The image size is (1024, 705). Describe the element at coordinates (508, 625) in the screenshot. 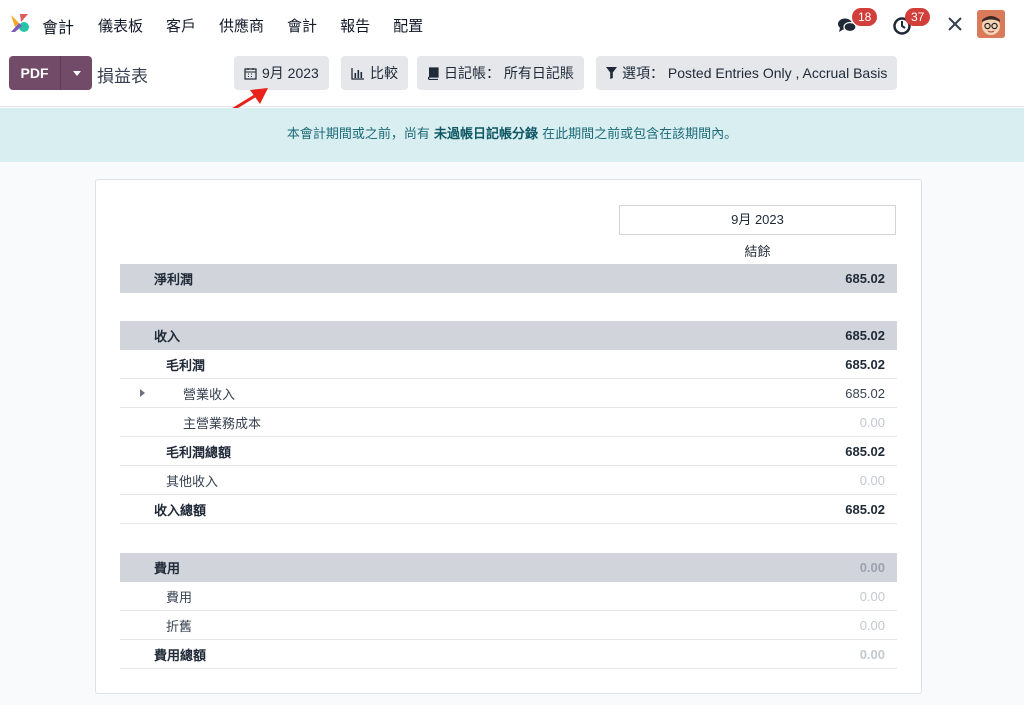

I see `row-depreciation: 折舊 0.00` at that location.